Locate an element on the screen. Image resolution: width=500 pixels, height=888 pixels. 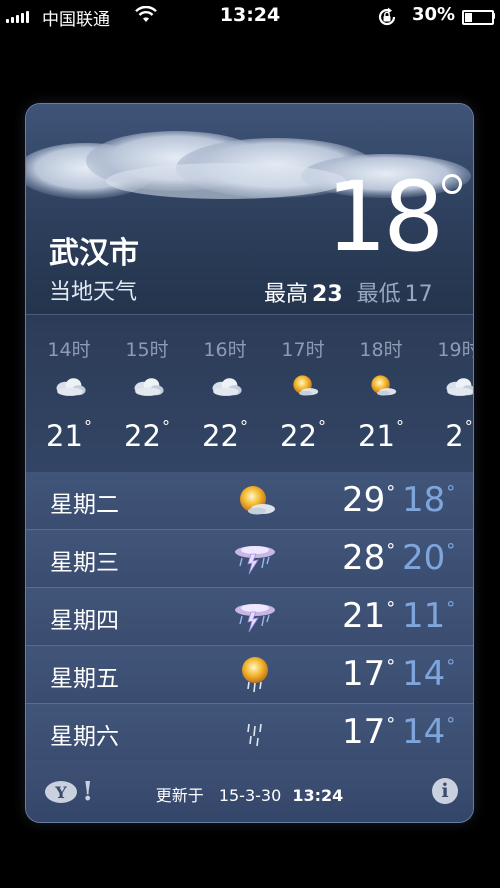
daily-row: 星期四 21° 11° is located at coordinates (249, 617).